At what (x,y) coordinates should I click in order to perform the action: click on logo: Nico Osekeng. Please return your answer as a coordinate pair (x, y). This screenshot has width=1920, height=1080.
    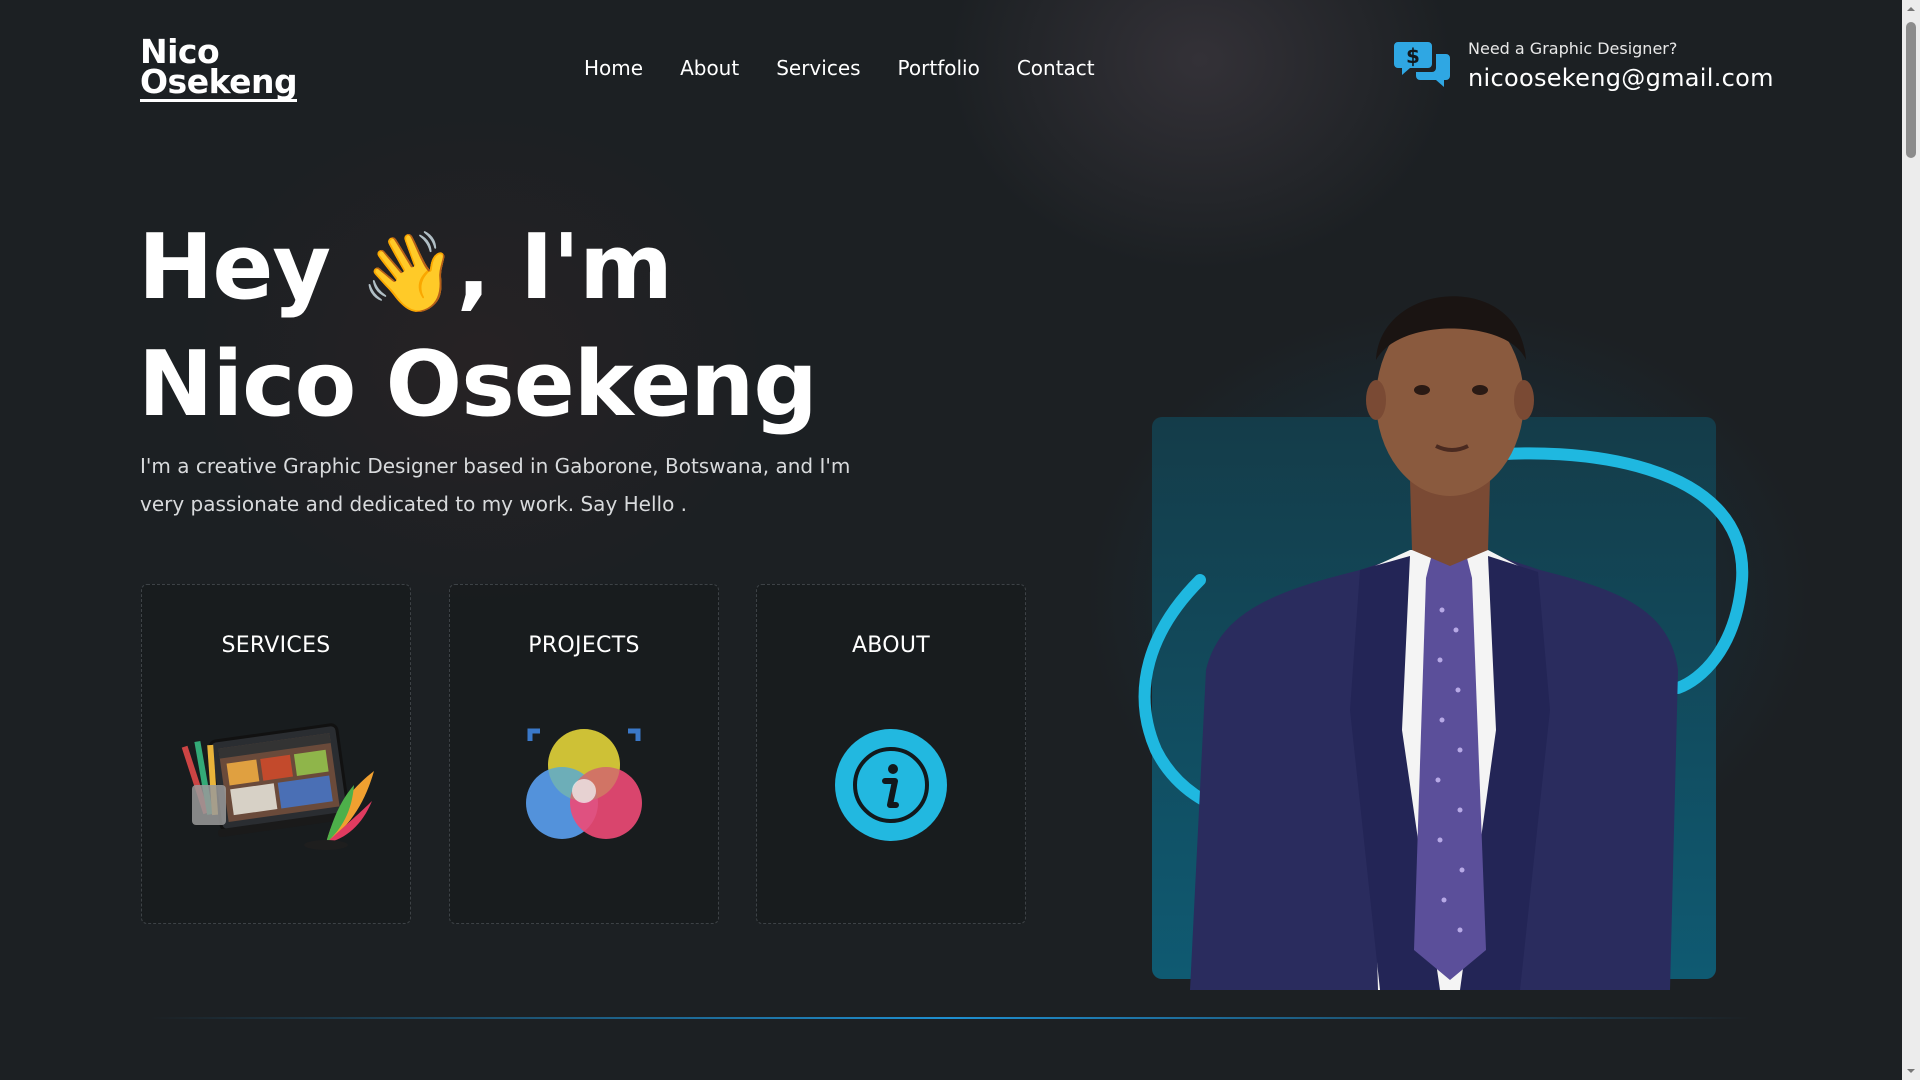
    Looking at the image, I should click on (219, 68).